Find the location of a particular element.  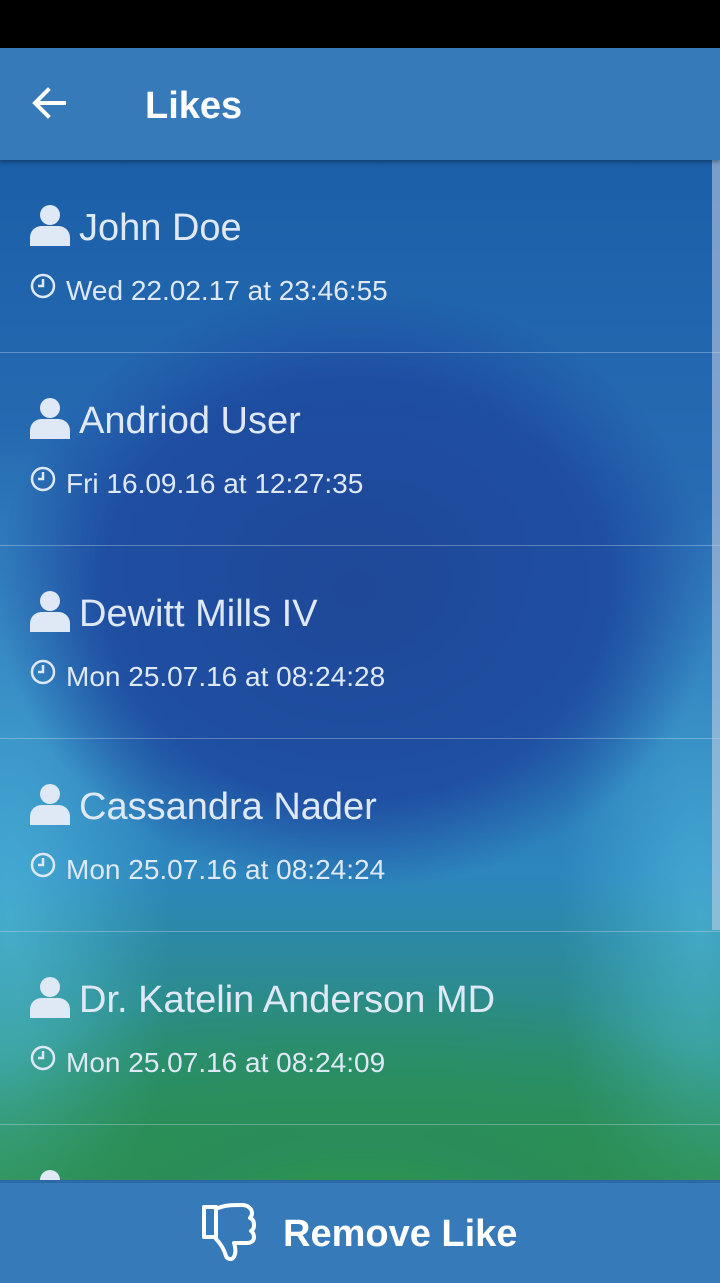

thumbs-down-icon is located at coordinates (229, 1232).